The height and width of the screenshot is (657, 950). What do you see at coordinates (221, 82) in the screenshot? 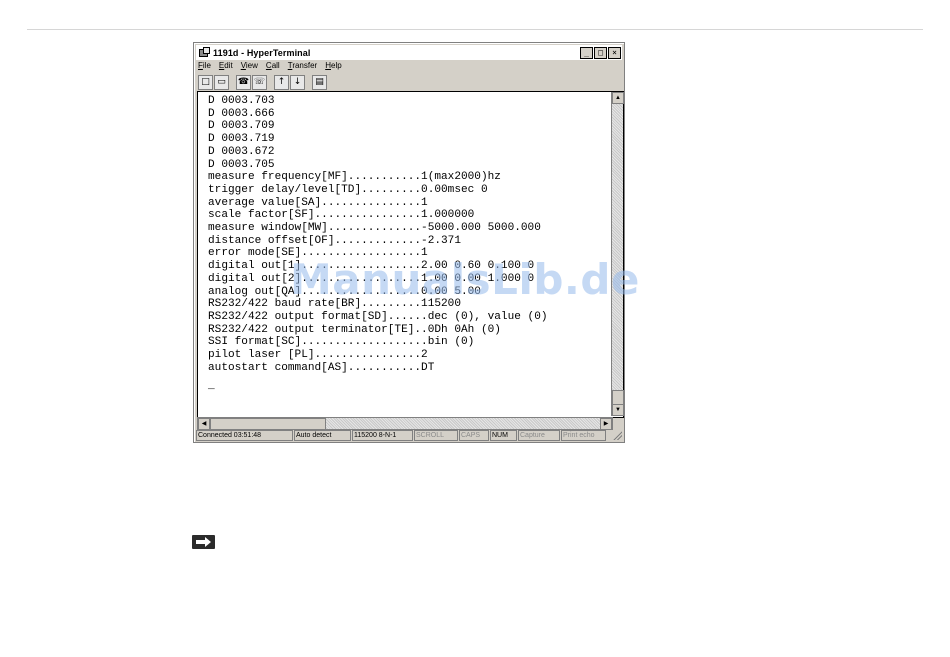
I see `open-icon: ▭` at bounding box center [221, 82].